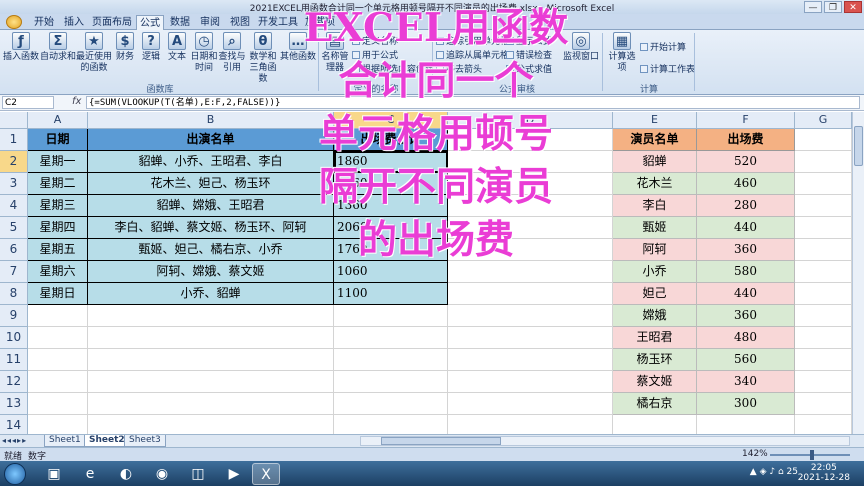  What do you see at coordinates (655, 404) in the screenshot?
I see `right-table-cell: 橘右京` at bounding box center [655, 404].